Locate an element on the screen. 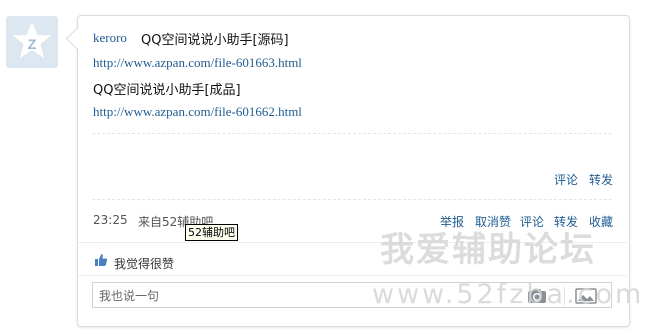 The height and width of the screenshot is (334, 647). content-divider is located at coordinates (352, 133).